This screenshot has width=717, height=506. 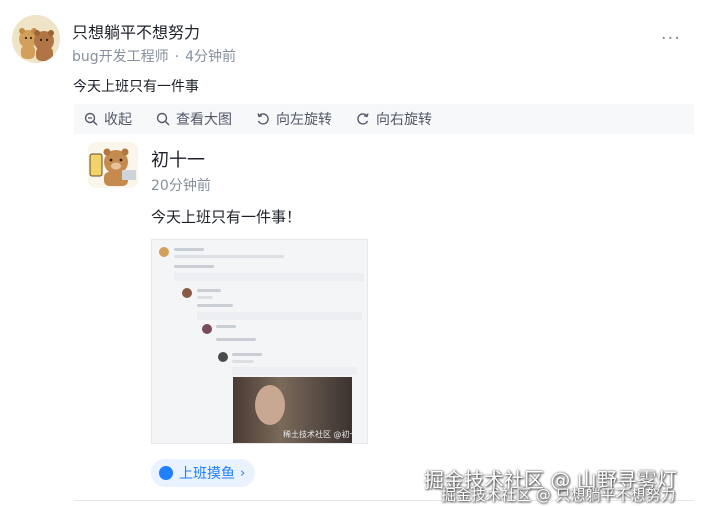 What do you see at coordinates (181, 186) in the screenshot?
I see `quoted-time: 20分钟前` at bounding box center [181, 186].